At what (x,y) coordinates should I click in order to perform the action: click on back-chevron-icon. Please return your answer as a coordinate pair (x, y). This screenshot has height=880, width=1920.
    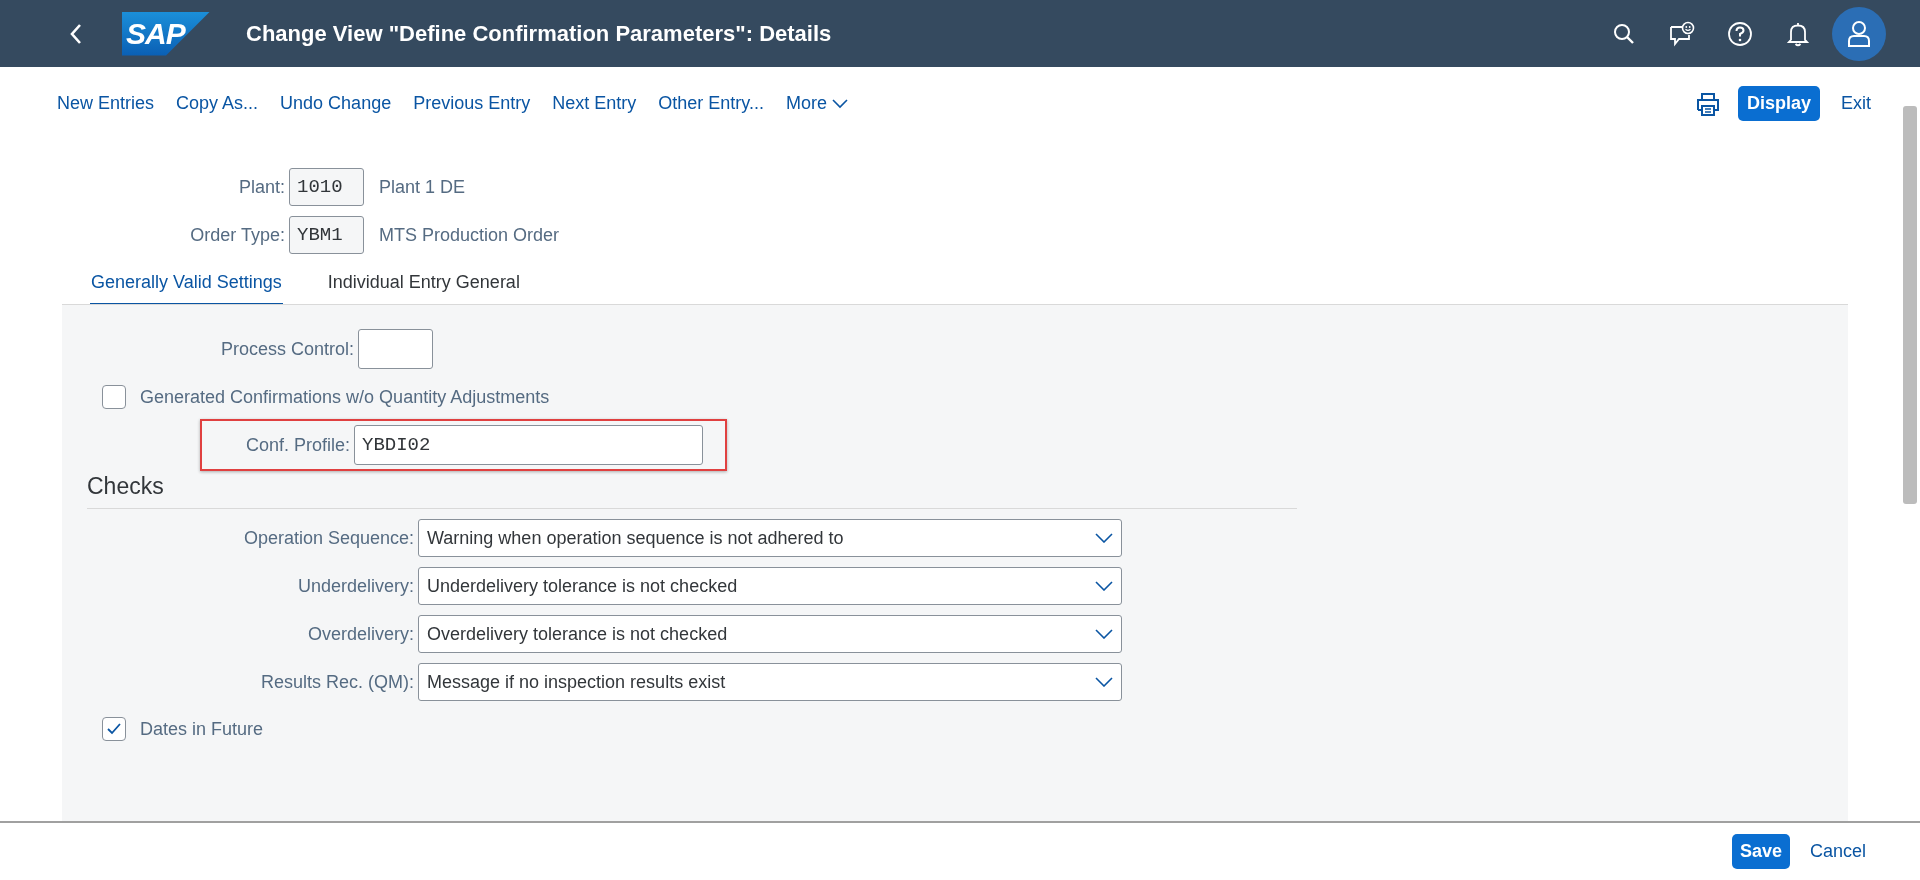
    Looking at the image, I should click on (76, 33).